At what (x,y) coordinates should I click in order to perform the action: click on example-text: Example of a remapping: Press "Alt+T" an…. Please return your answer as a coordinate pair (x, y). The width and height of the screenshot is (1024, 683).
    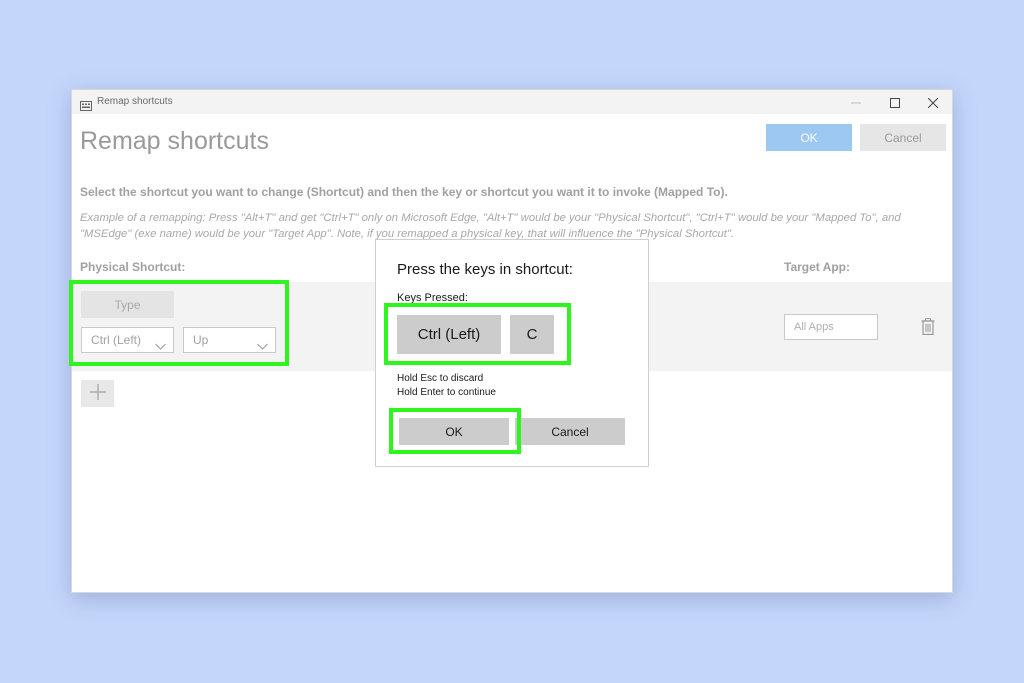
    Looking at the image, I should click on (490, 226).